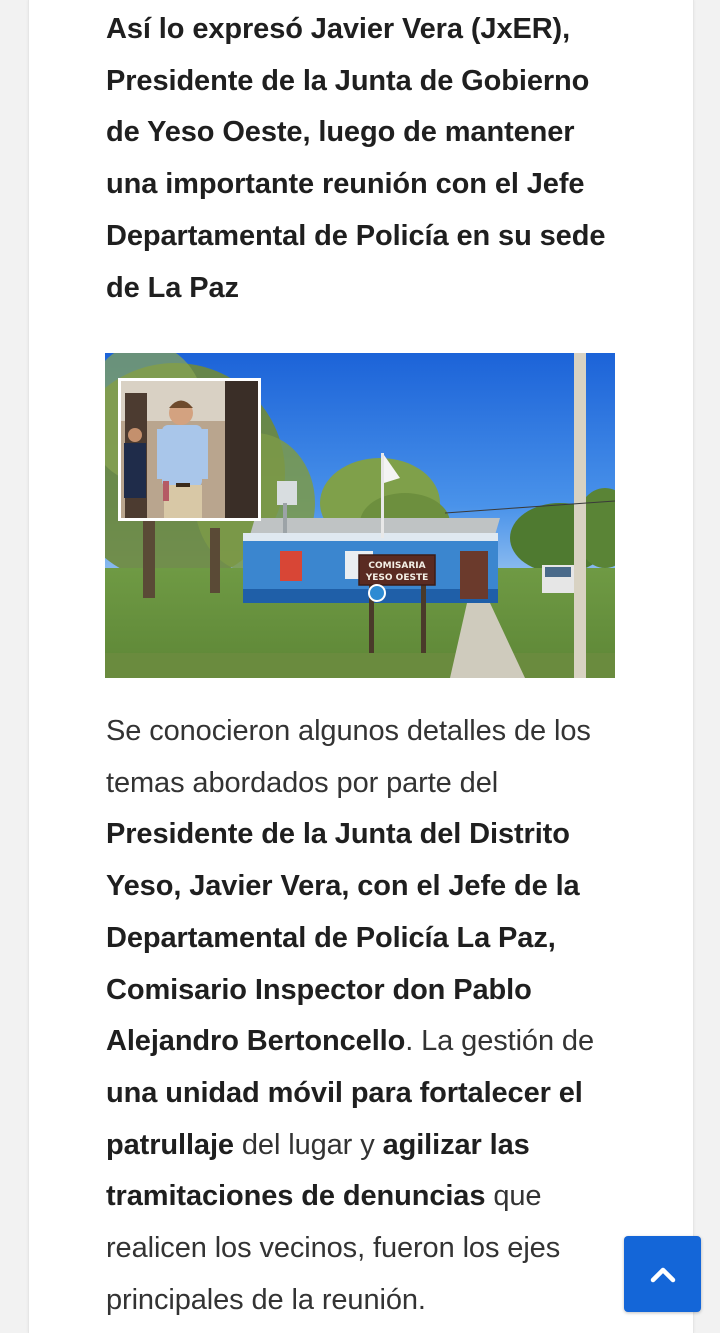  I want to click on chevron-up-icon, so click(662, 1275).